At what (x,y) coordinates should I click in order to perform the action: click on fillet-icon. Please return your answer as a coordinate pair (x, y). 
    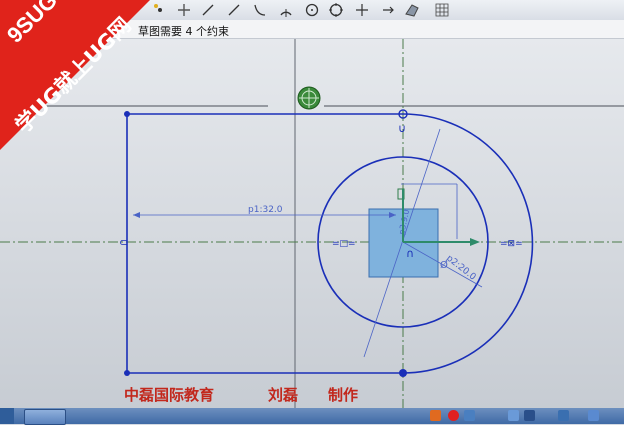
    Looking at the image, I should click on (336, 10).